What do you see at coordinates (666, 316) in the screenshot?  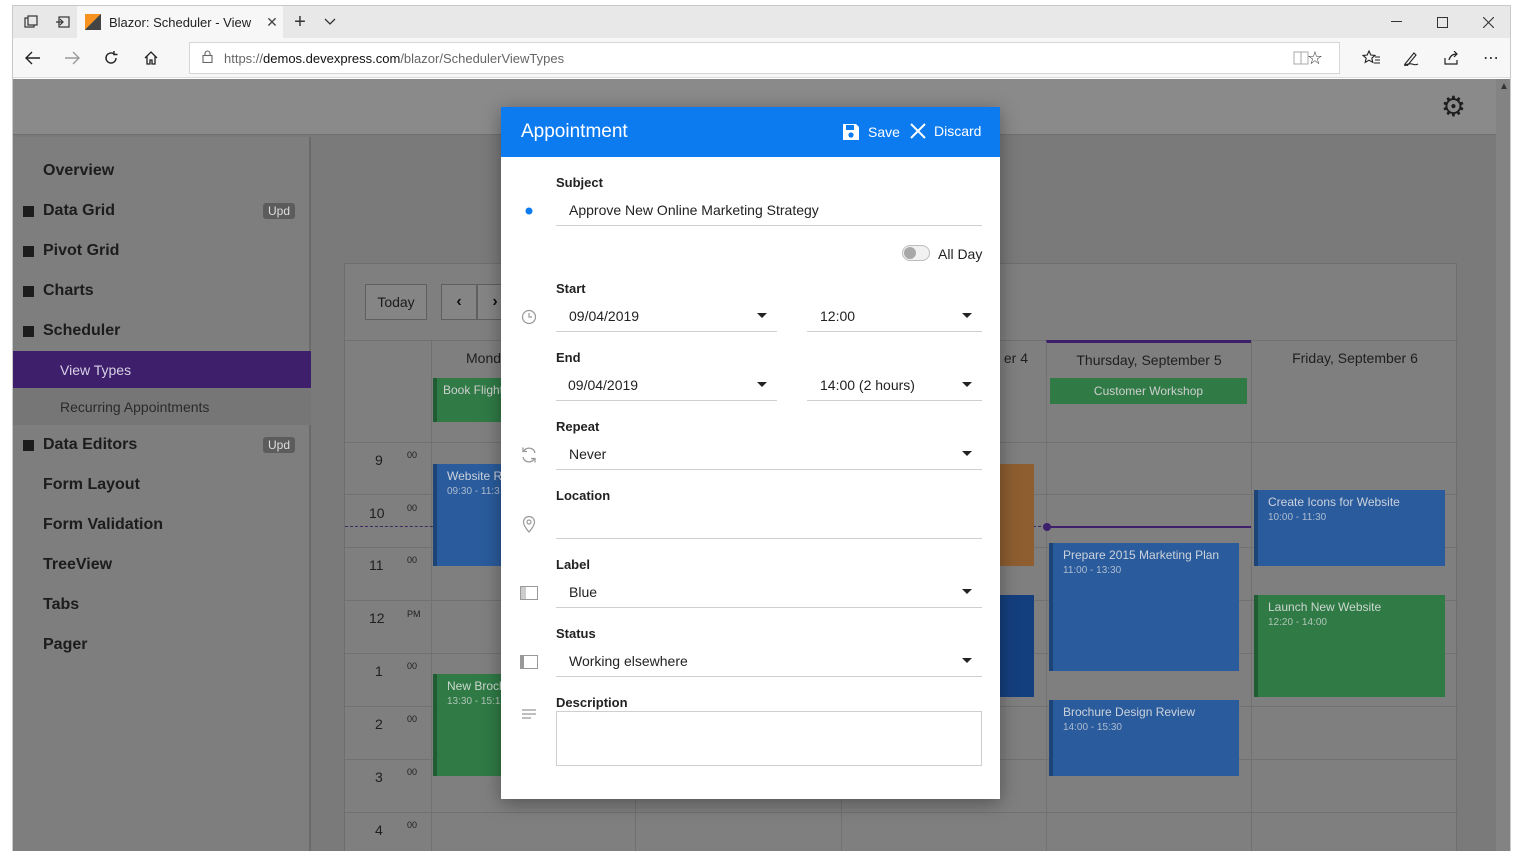 I see `start-date-input: 09/04/2019` at bounding box center [666, 316].